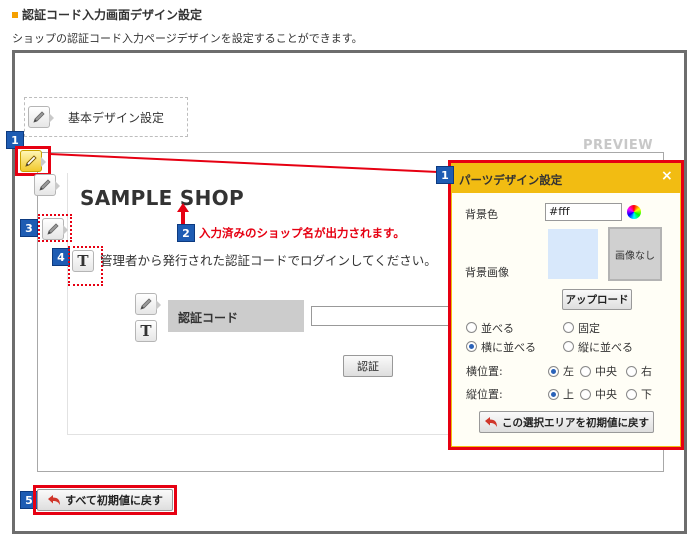 This screenshot has height=542, width=699. Describe the element at coordinates (553, 394) in the screenshot. I see `v-top-radio` at that location.